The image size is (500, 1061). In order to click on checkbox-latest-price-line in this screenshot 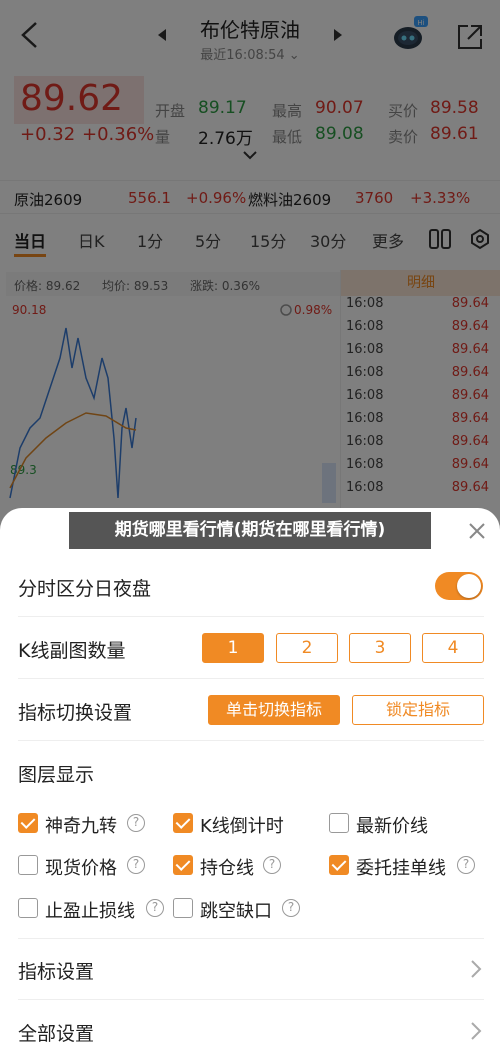, I will do `click(339, 823)`.